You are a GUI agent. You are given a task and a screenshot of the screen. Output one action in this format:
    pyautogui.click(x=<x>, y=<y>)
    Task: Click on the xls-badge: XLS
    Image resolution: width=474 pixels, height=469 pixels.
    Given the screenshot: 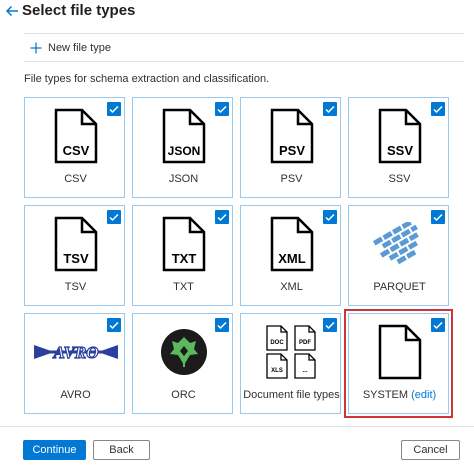 What is the action you would take?
    pyautogui.click(x=277, y=371)
    